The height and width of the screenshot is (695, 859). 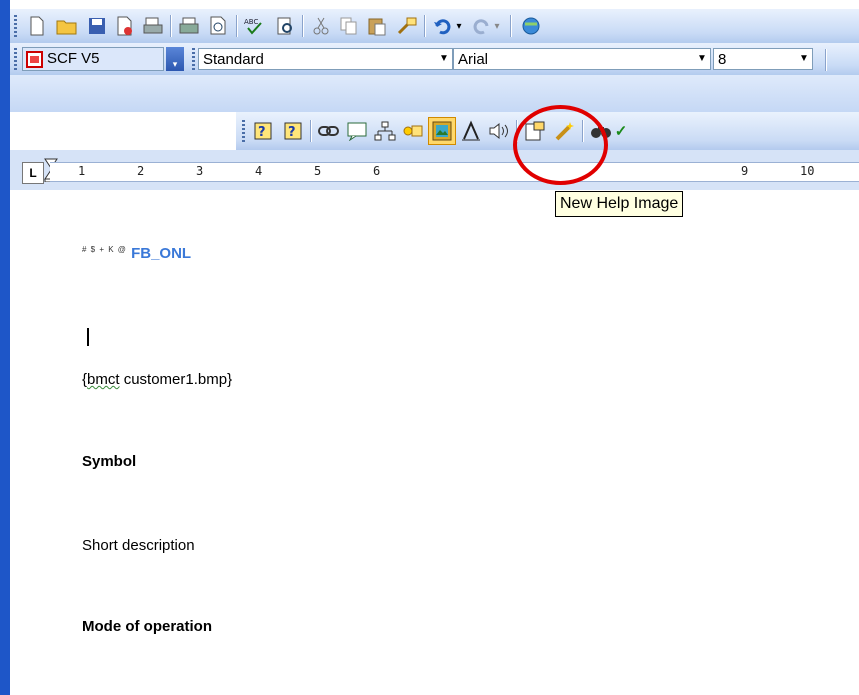 What do you see at coordinates (473, 59) in the screenshot?
I see `font-value: Arial` at bounding box center [473, 59].